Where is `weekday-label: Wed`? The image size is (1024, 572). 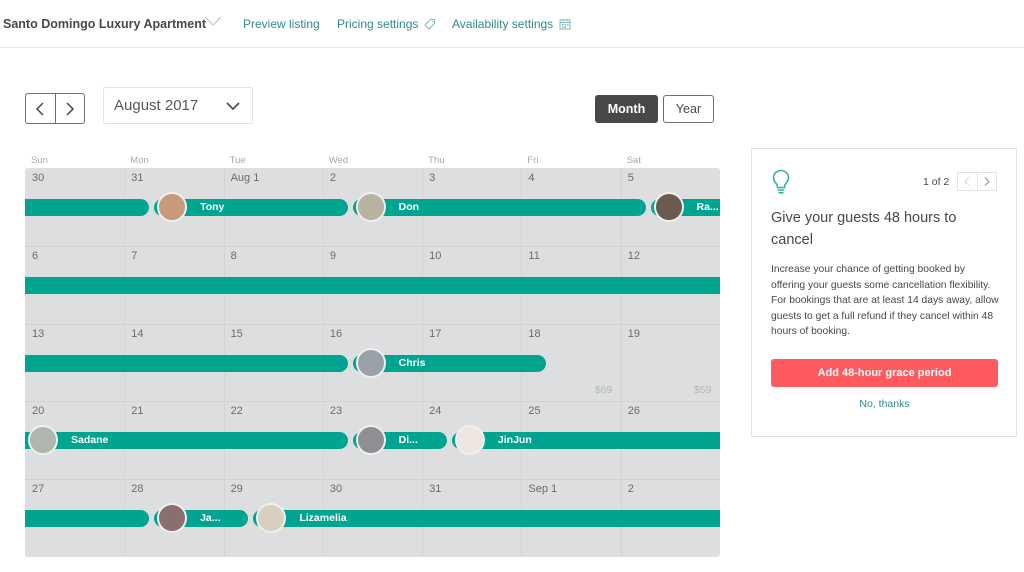 weekday-label: Wed is located at coordinates (338, 160).